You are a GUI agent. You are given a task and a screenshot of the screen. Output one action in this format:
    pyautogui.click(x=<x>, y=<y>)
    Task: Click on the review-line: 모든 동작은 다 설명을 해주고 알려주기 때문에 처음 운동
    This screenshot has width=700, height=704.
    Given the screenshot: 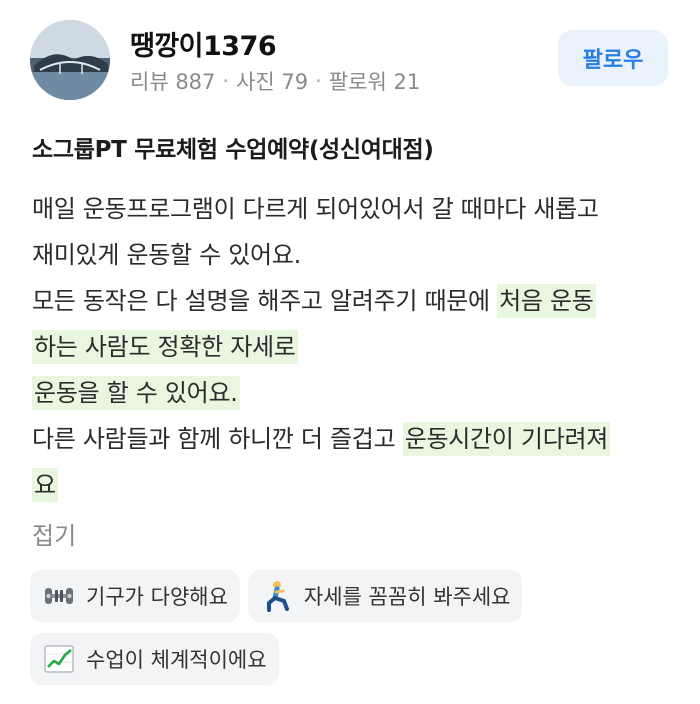 What is the action you would take?
    pyautogui.click(x=357, y=301)
    